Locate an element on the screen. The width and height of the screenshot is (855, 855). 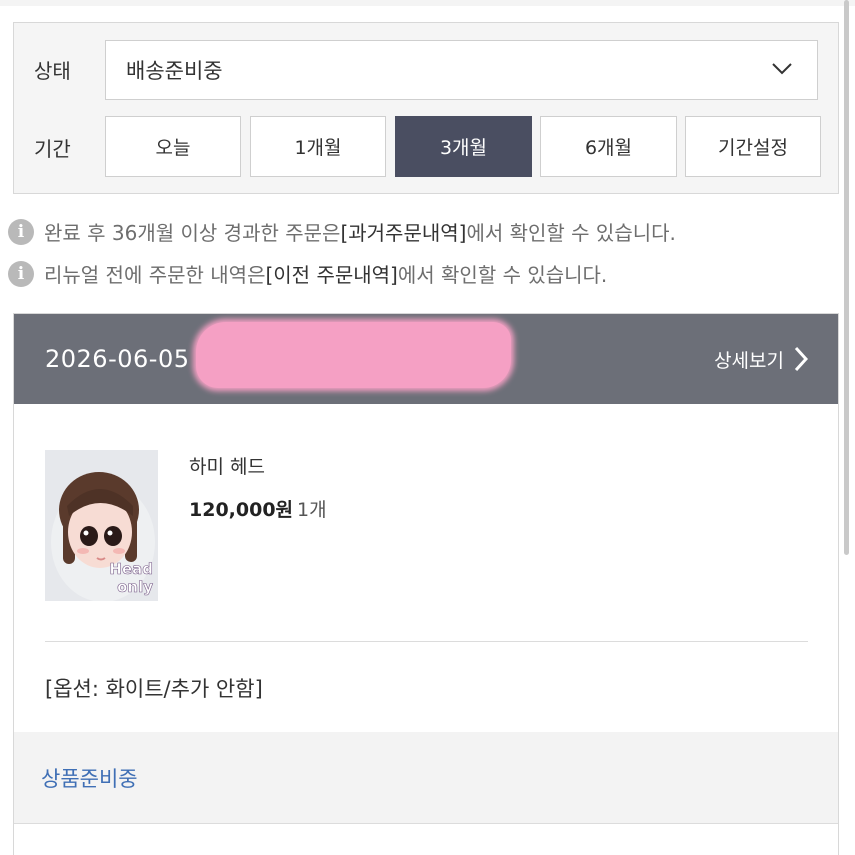
product-price-line: 120,000원 1개 is located at coordinates (258, 508).